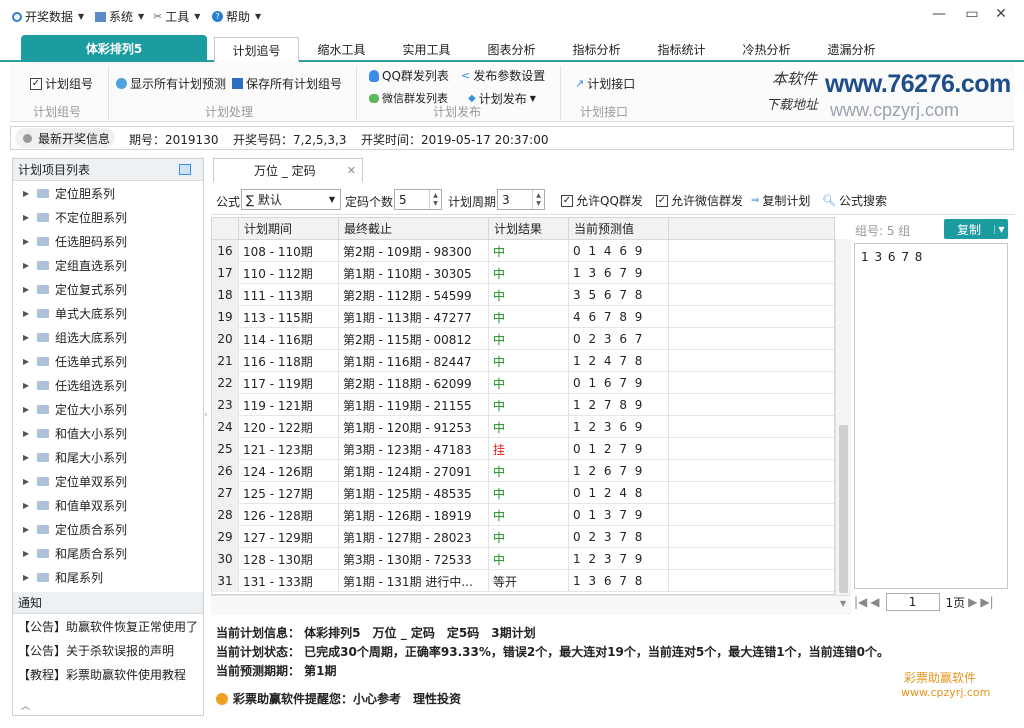 This screenshot has height=728, width=1024. Describe the element at coordinates (523, 559) in the screenshot. I see `table-row: 30 128 - 130期 第3期 - 130期 - 72533 中 1 2 3 7 9` at that location.